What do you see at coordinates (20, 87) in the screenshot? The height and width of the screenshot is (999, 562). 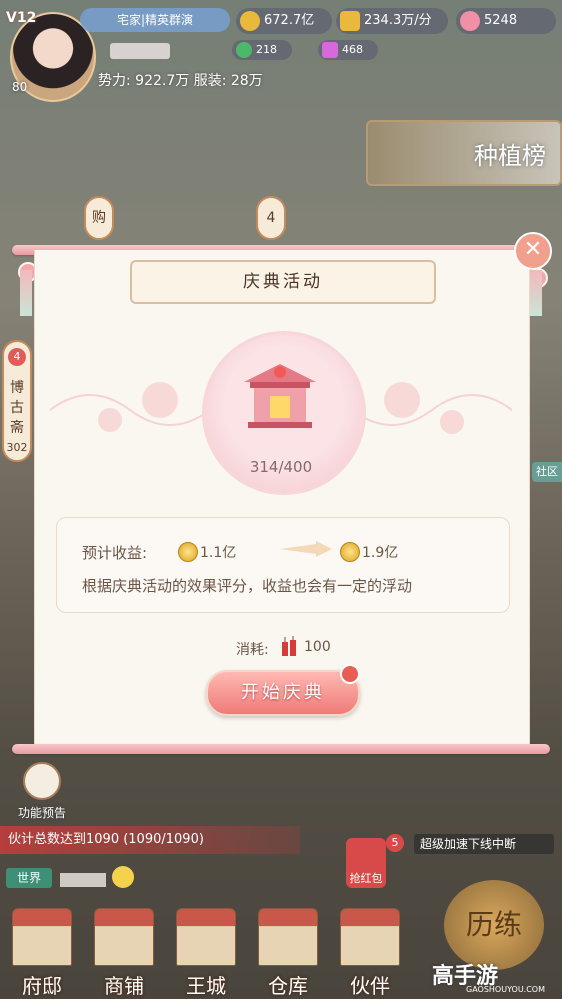 I see `player-level: 80` at bounding box center [20, 87].